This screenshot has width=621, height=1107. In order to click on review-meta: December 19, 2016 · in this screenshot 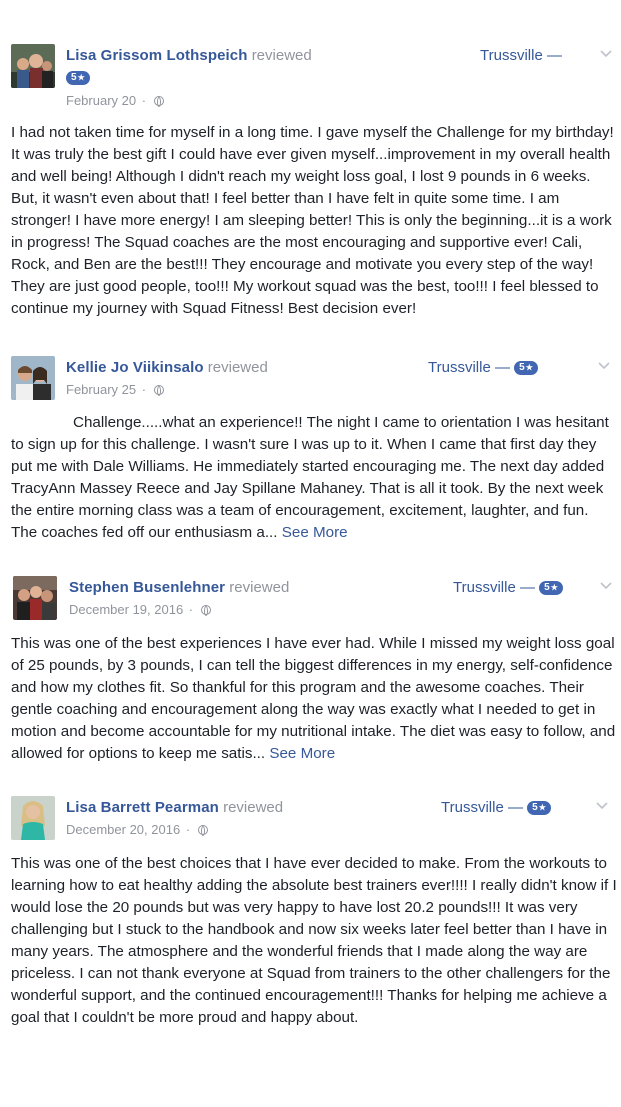, I will do `click(140, 609)`.